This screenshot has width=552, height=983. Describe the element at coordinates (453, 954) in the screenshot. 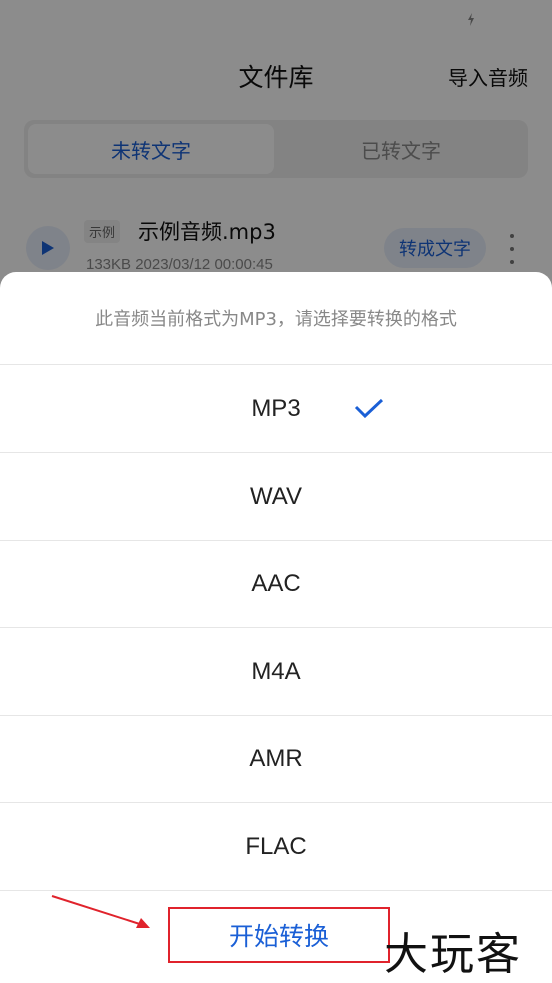

I see `watermark-logo: 大玩客` at that location.